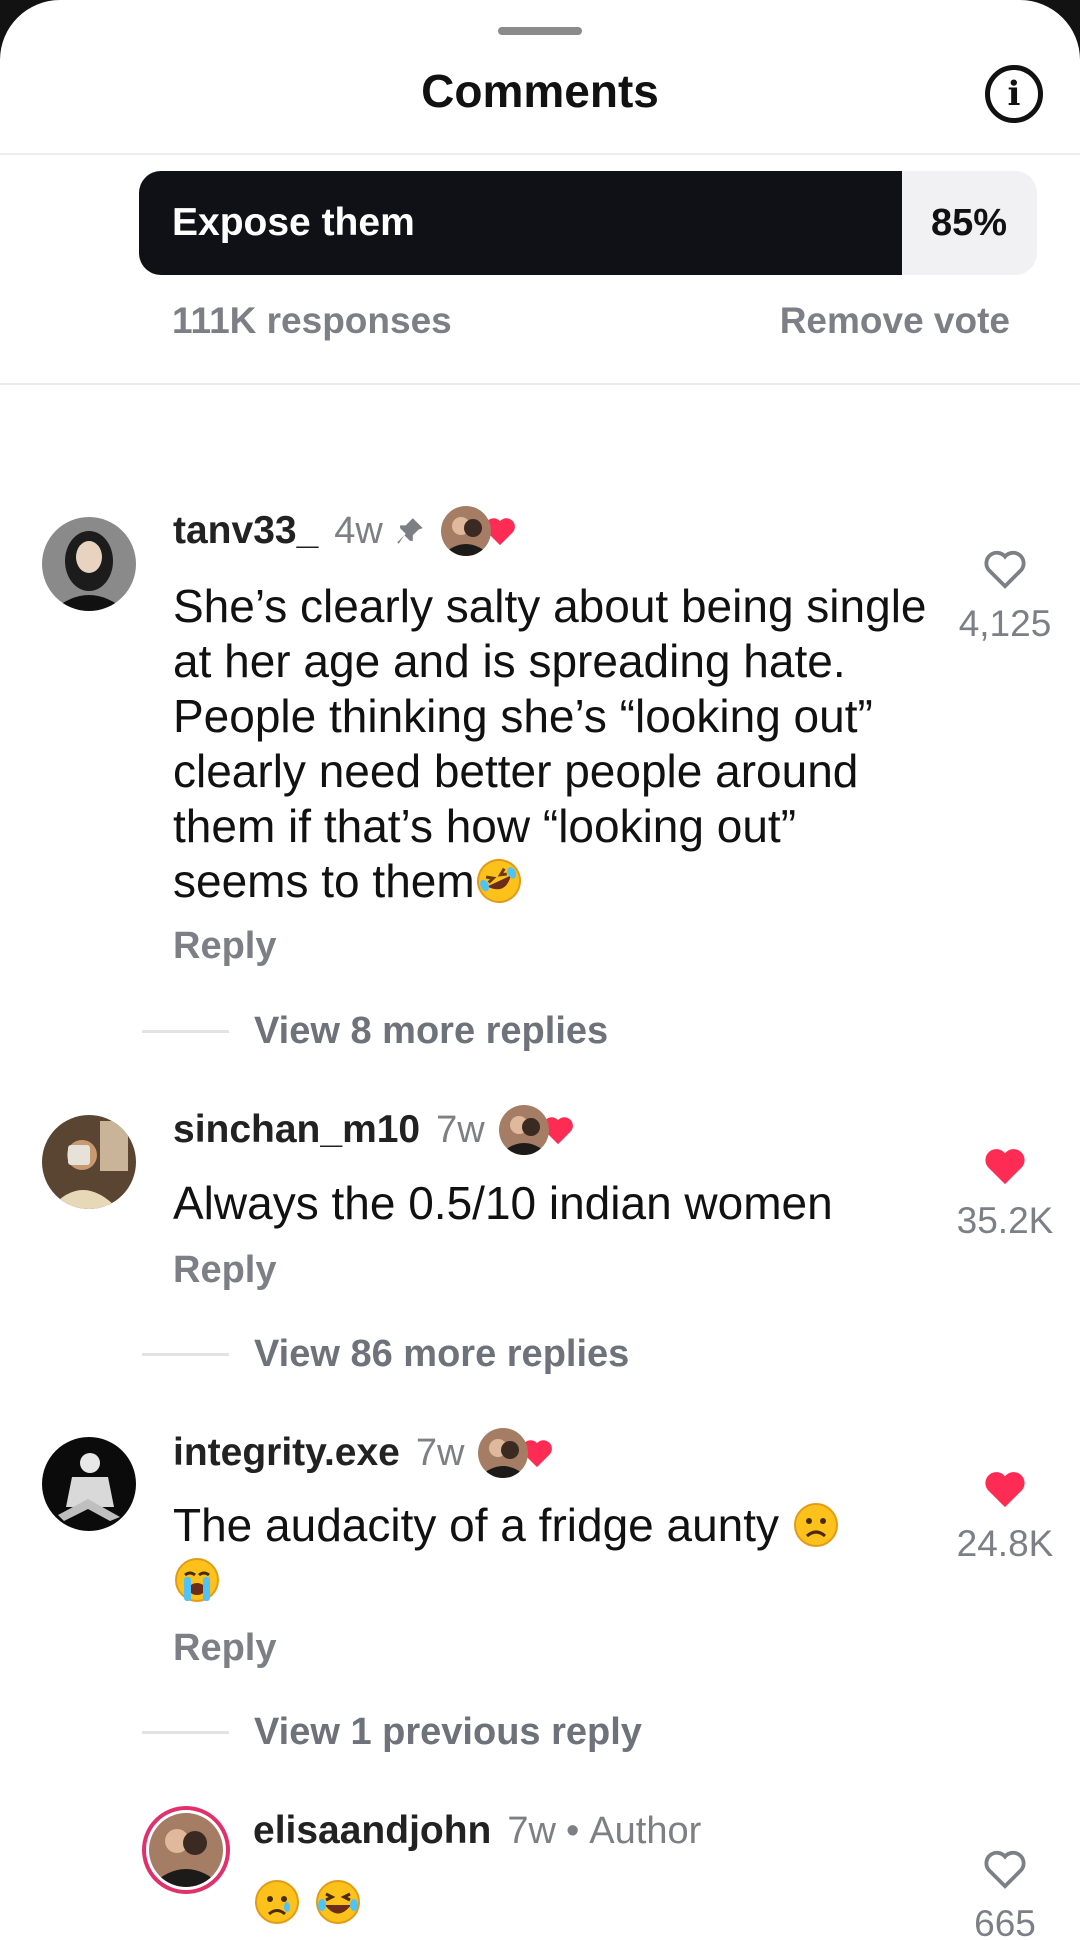 Image resolution: width=1080 pixels, height=1940 pixels. What do you see at coordinates (816, 1525) in the screenshot?
I see `frowning-face-emoji` at bounding box center [816, 1525].